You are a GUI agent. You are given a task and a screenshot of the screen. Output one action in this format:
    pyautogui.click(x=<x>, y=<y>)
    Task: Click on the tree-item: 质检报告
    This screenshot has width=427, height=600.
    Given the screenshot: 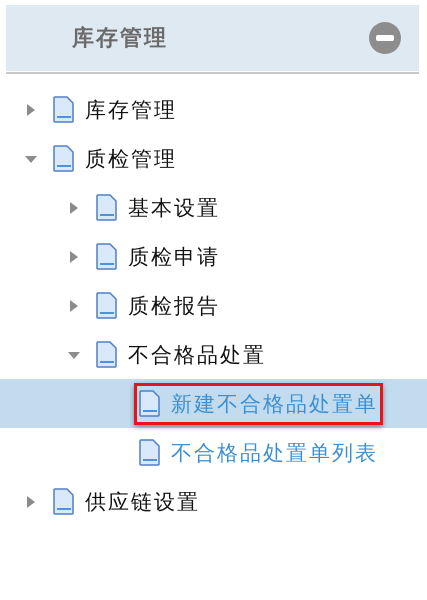 What is the action you would take?
    pyautogui.click(x=158, y=305)
    